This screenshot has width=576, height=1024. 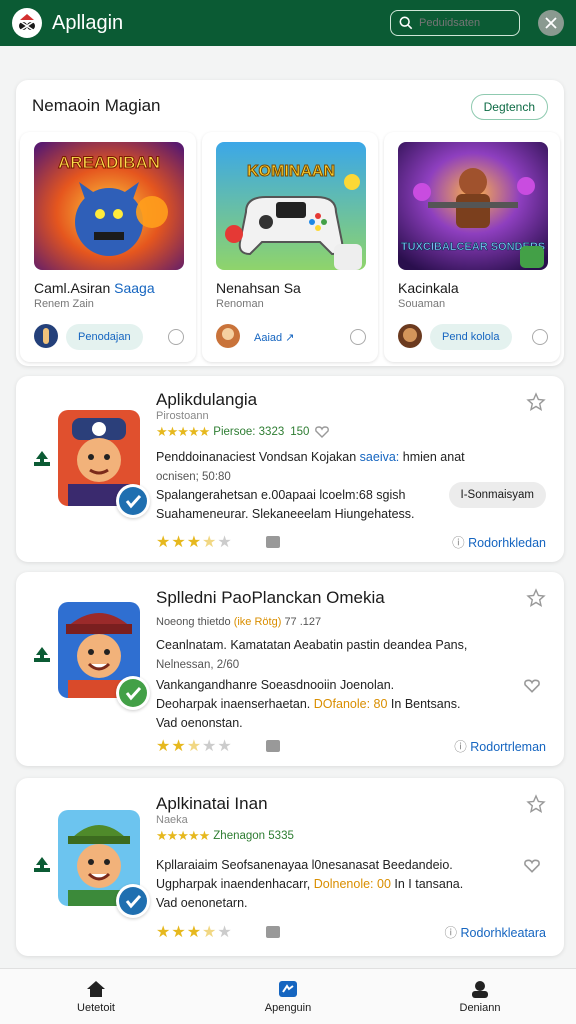 What do you see at coordinates (243, 432) in the screenshot?
I see `rating-row: ★★★★★ Piersoe: 3323 150` at bounding box center [243, 432].